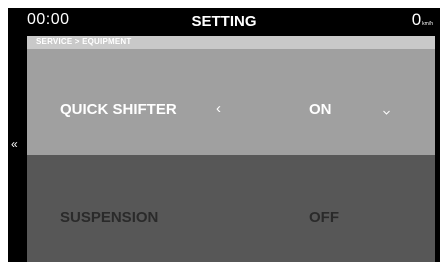 This screenshot has height=267, width=447. I want to click on speed-value: 0, so click(416, 19).